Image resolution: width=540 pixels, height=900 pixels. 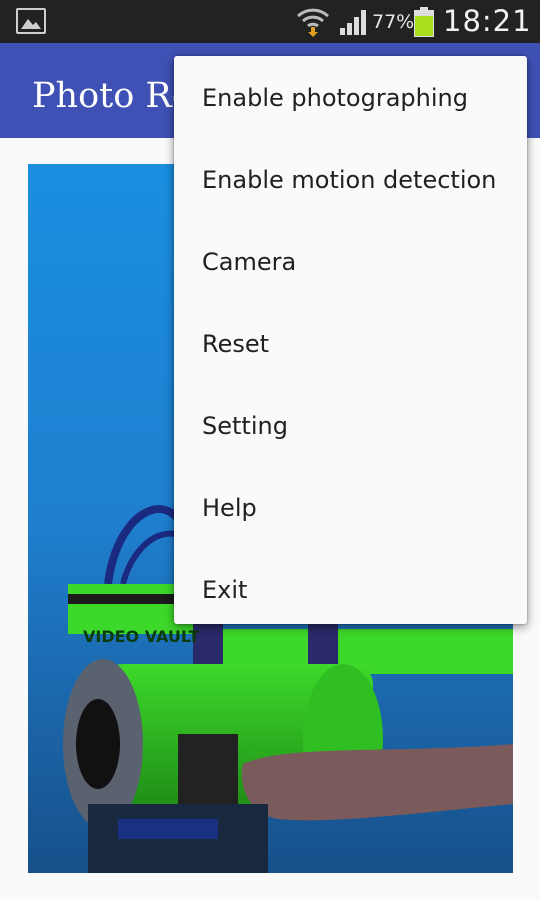 I want to click on menu-item-setting: Setting, so click(x=350, y=426).